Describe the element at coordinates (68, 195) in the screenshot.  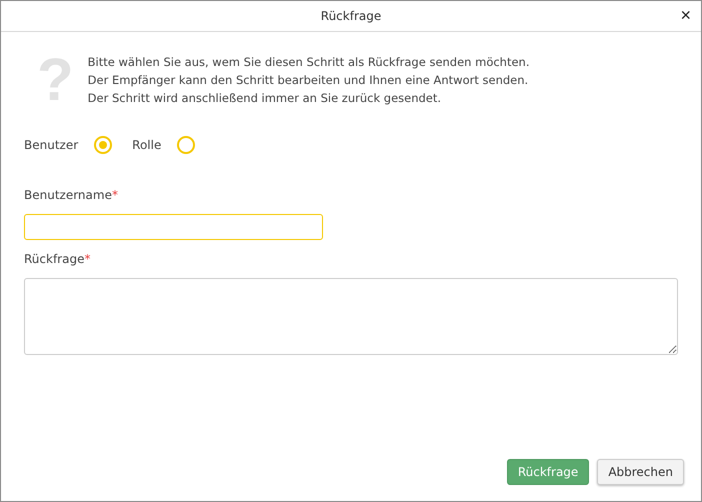
I see `field-label: Benutzername` at that location.